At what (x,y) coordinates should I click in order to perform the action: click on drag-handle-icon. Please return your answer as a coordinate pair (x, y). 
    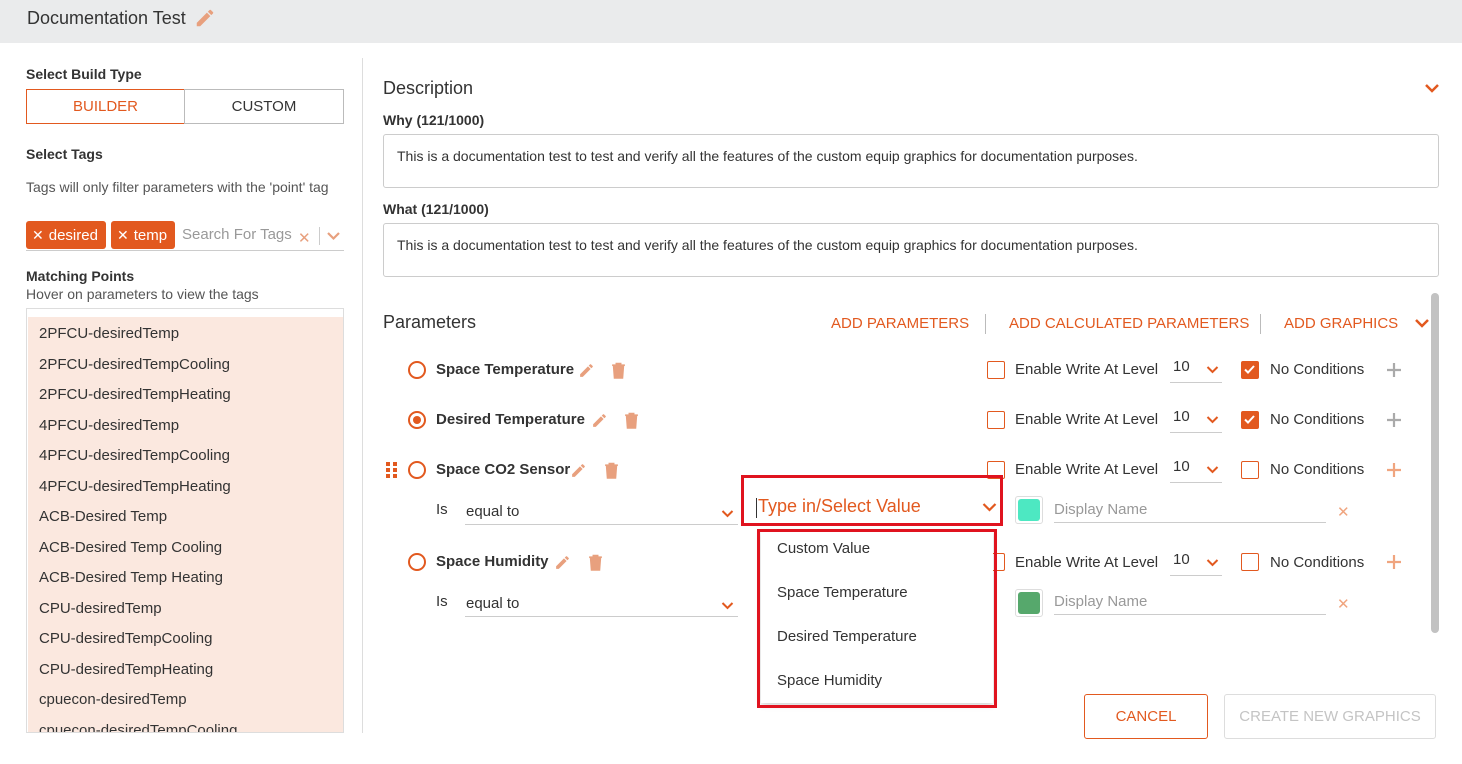
    Looking at the image, I should click on (392, 470).